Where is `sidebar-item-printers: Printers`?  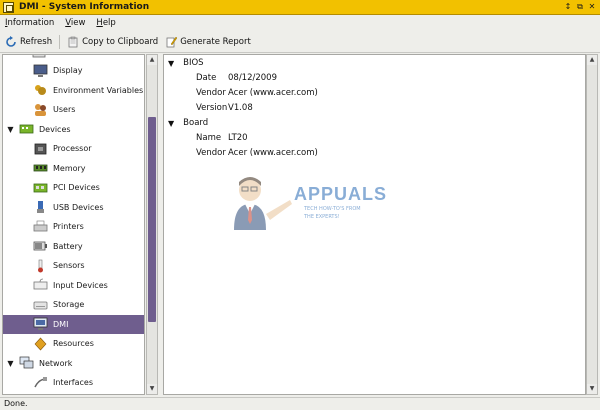
sidebar-item-printers: Printers is located at coordinates (73, 227).